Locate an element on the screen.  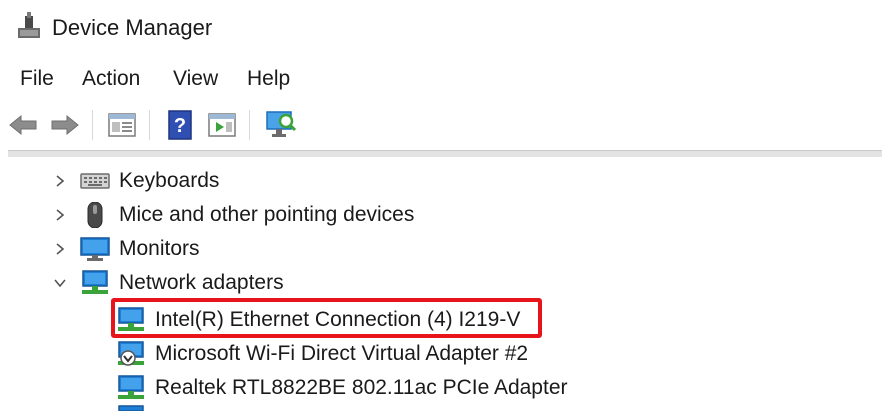
scan-hardware-icon is located at coordinates (281, 124).